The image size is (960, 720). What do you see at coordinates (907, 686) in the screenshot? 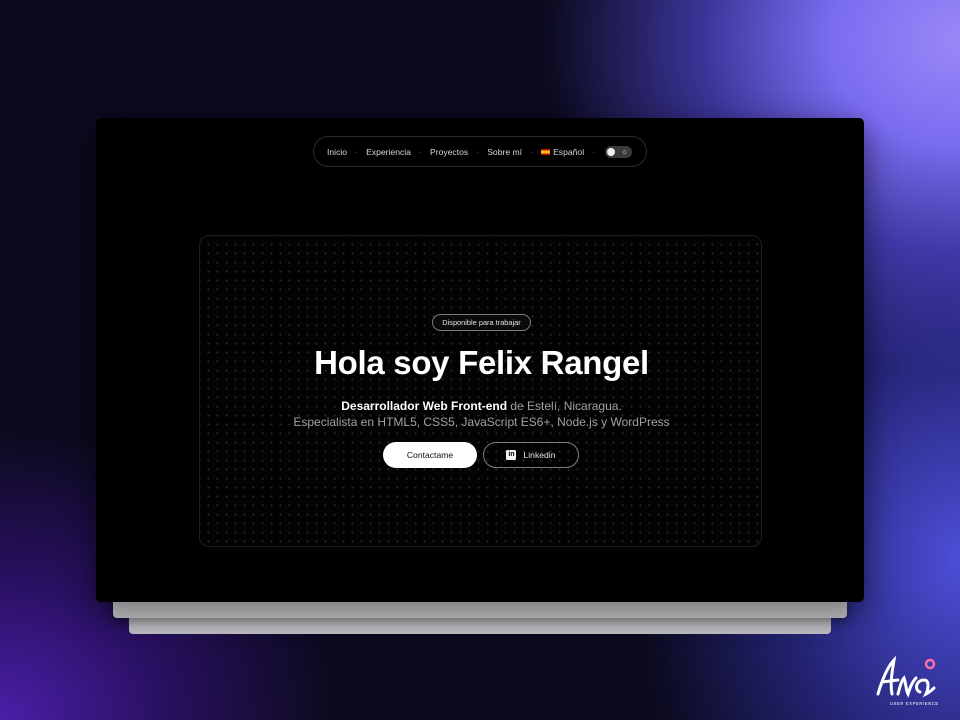
I see `logo-letter-n` at bounding box center [907, 686].